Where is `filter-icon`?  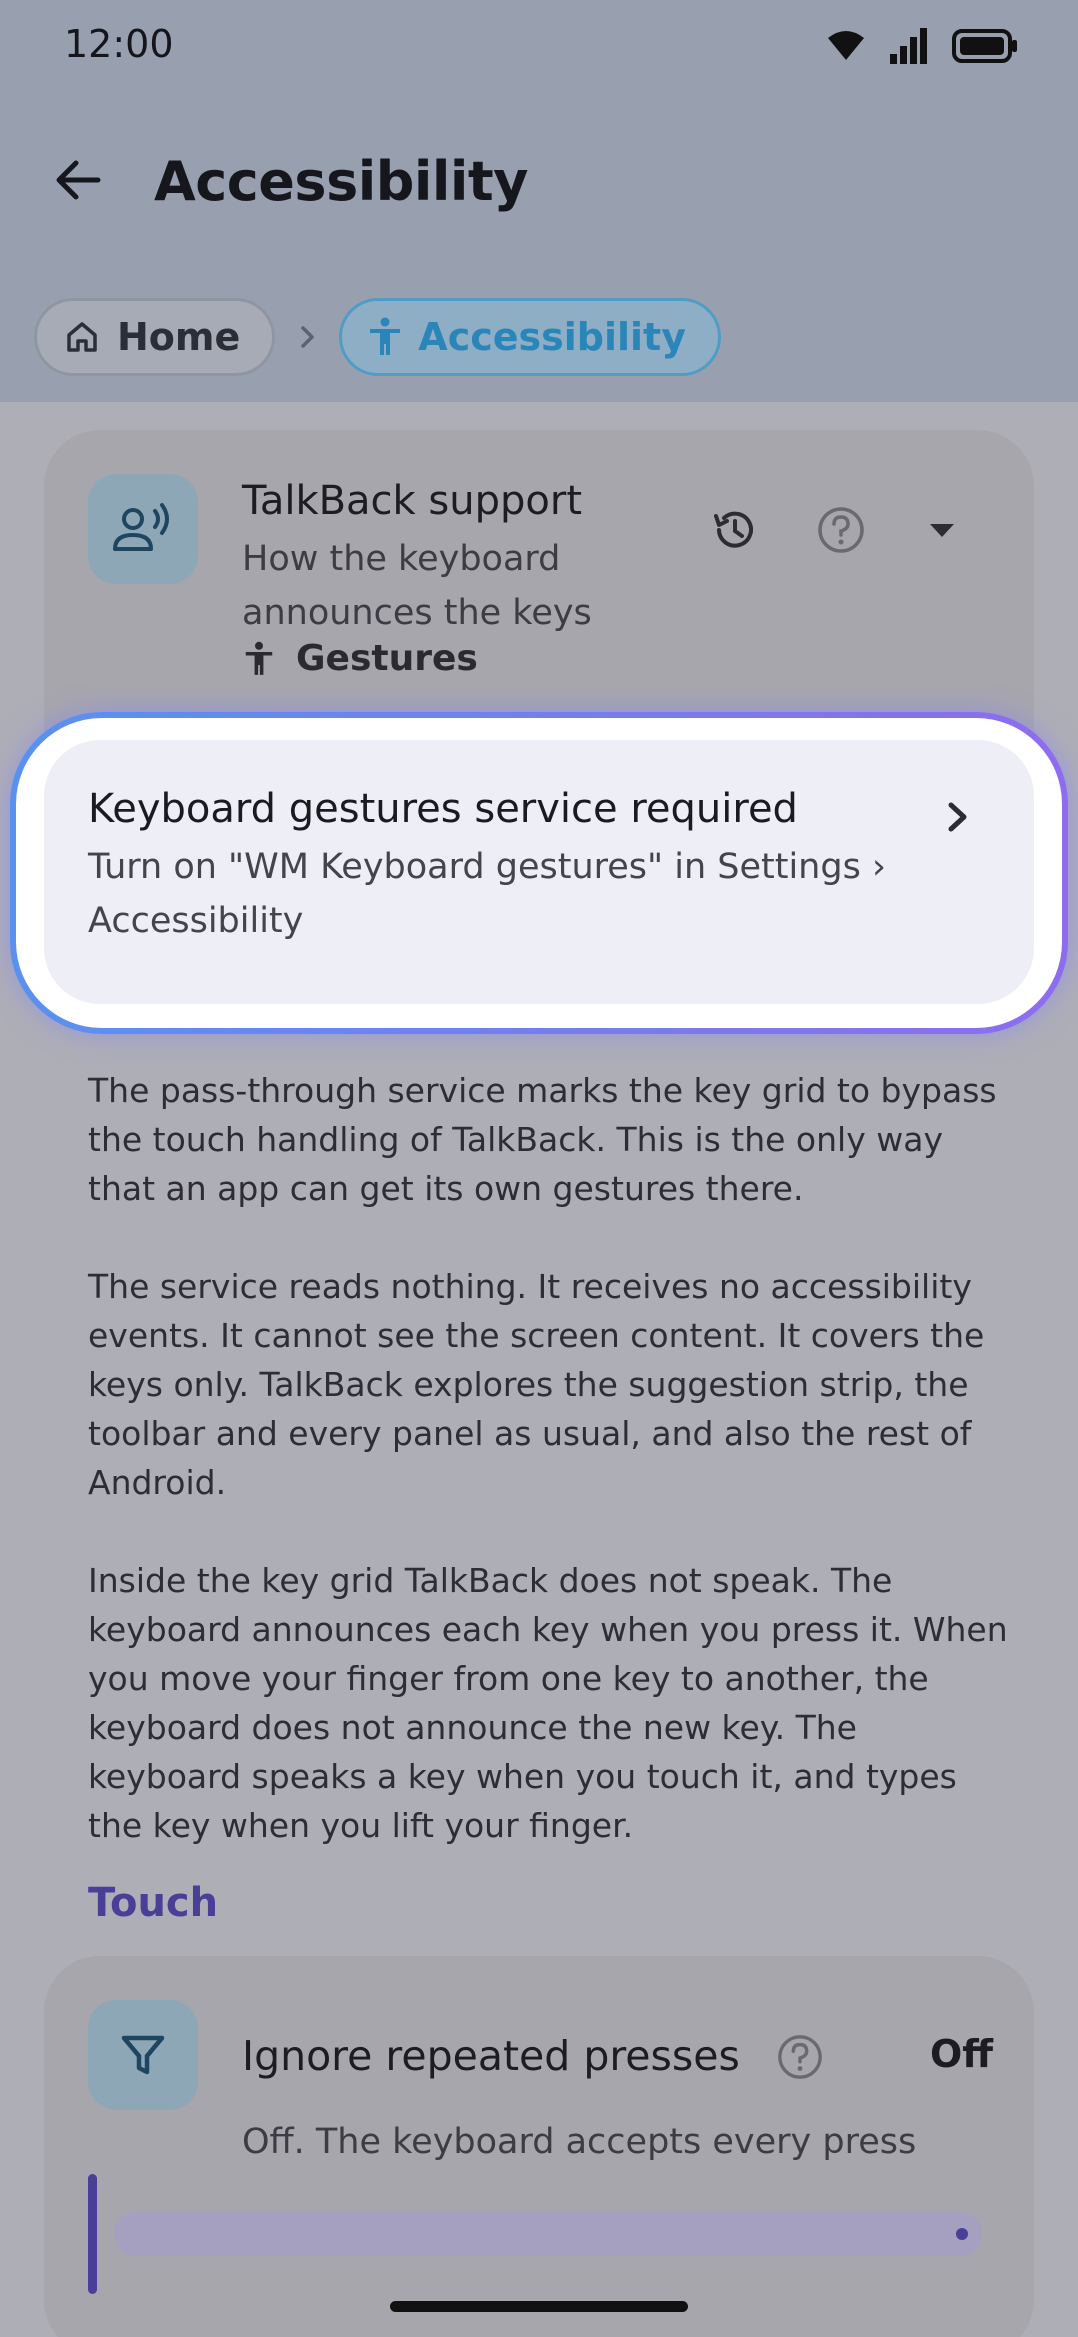
filter-icon is located at coordinates (143, 2055).